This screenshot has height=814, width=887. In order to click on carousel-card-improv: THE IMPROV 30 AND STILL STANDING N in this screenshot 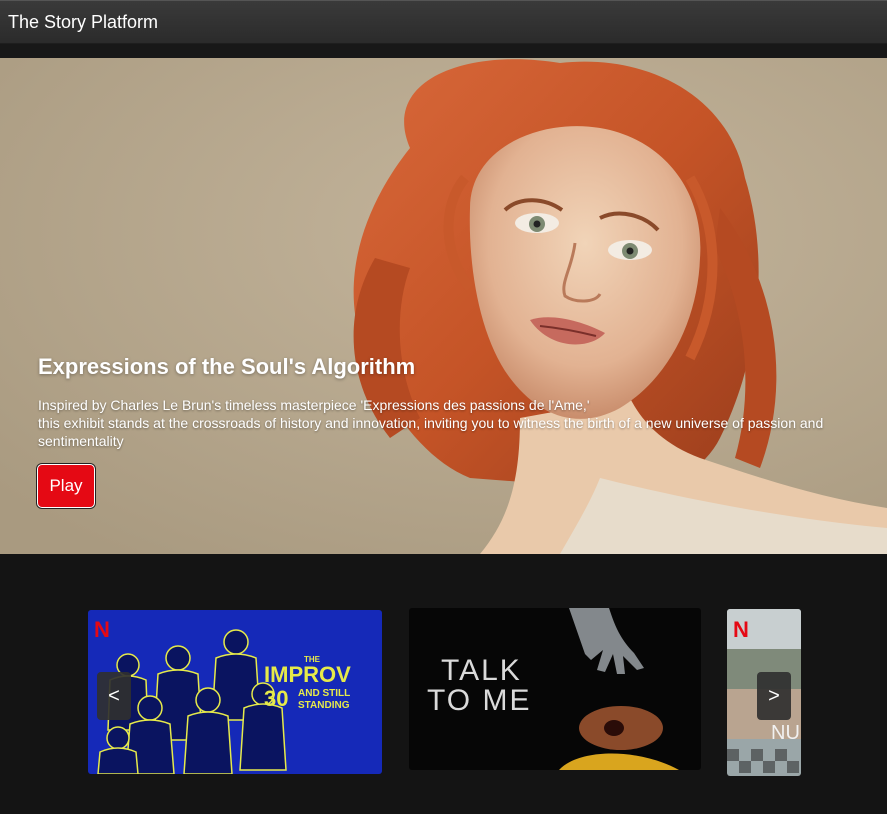, I will do `click(235, 692)`.